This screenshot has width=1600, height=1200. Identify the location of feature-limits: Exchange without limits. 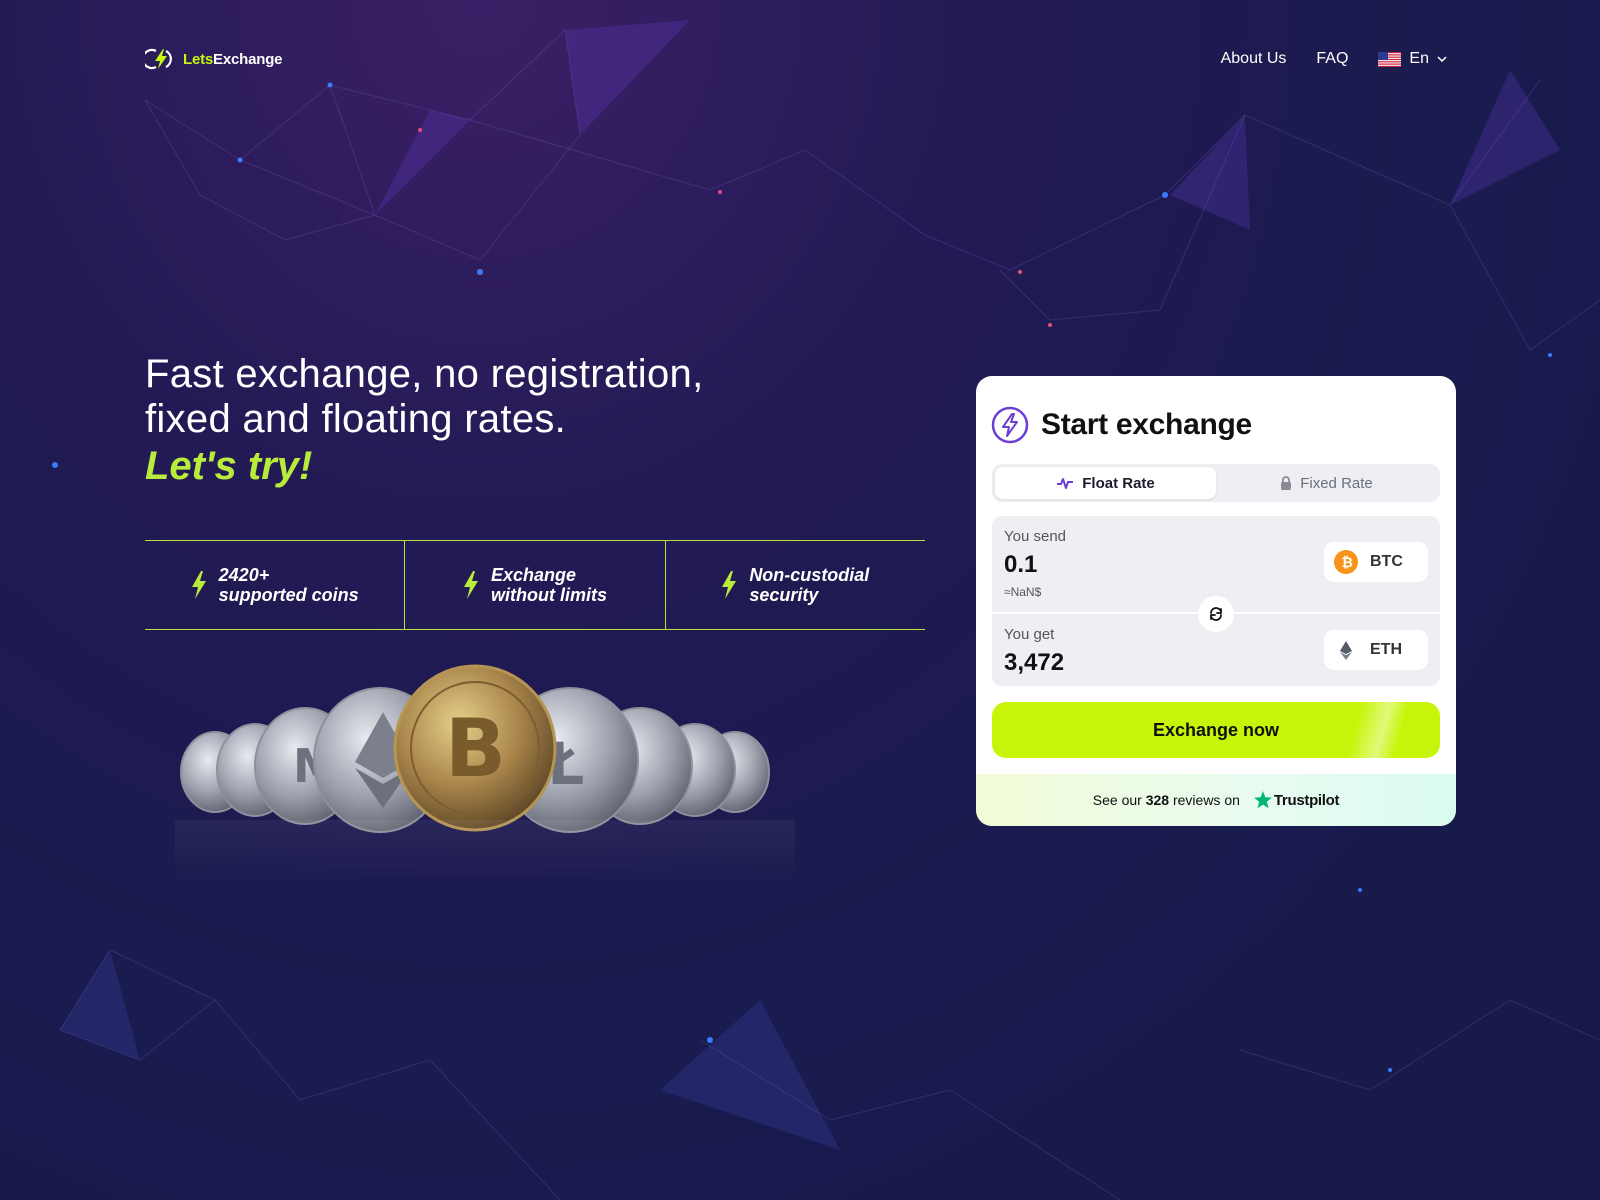
(535, 585).